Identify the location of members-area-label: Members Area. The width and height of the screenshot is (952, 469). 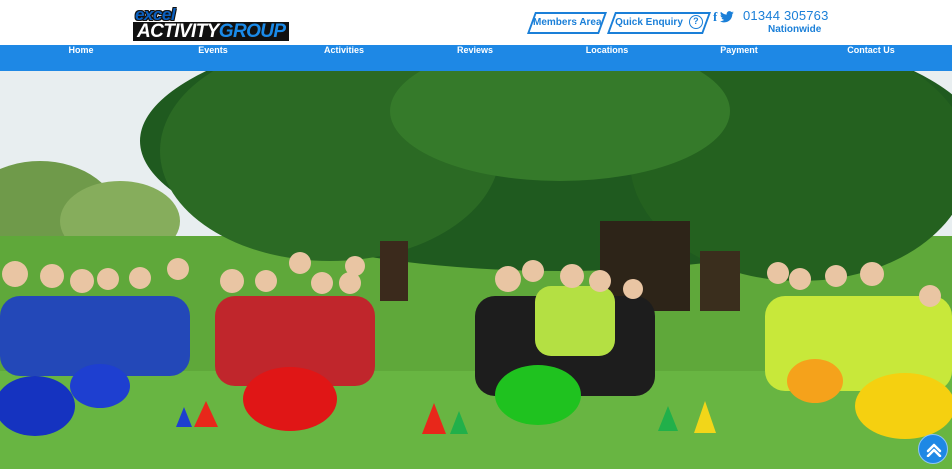
(567, 22).